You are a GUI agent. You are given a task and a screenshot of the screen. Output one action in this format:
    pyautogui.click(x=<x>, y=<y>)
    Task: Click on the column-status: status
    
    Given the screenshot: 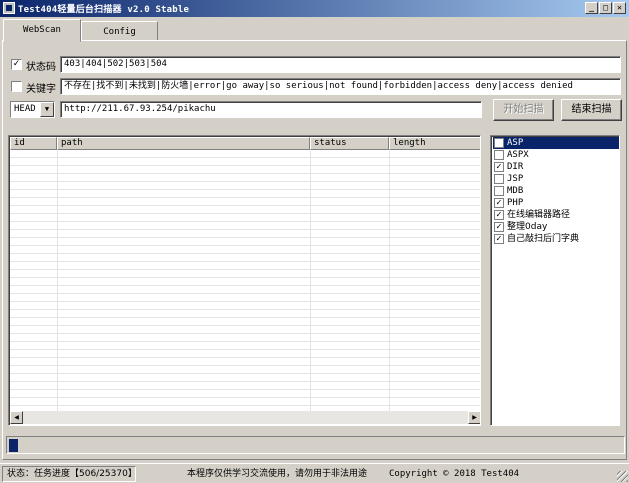 What is the action you would take?
    pyautogui.click(x=349, y=143)
    